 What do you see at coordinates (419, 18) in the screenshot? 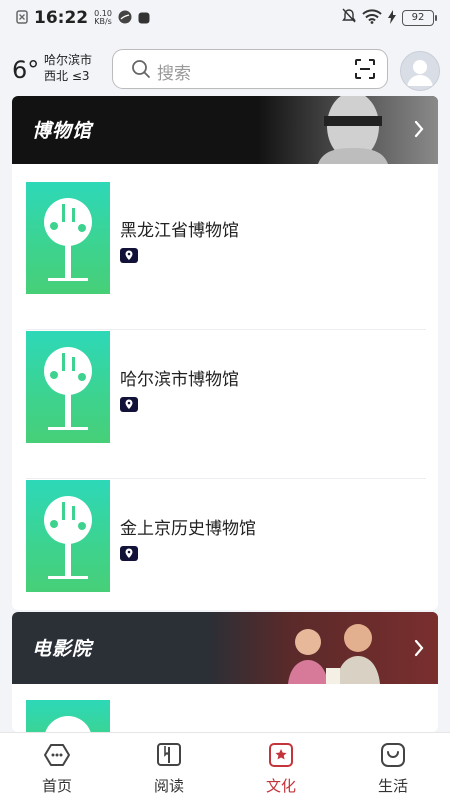
I see `battery-indicator: 92` at bounding box center [419, 18].